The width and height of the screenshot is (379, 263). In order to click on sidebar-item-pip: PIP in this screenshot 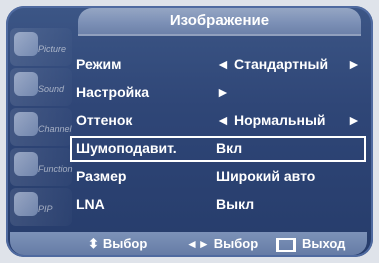, I will do `click(41, 207)`.